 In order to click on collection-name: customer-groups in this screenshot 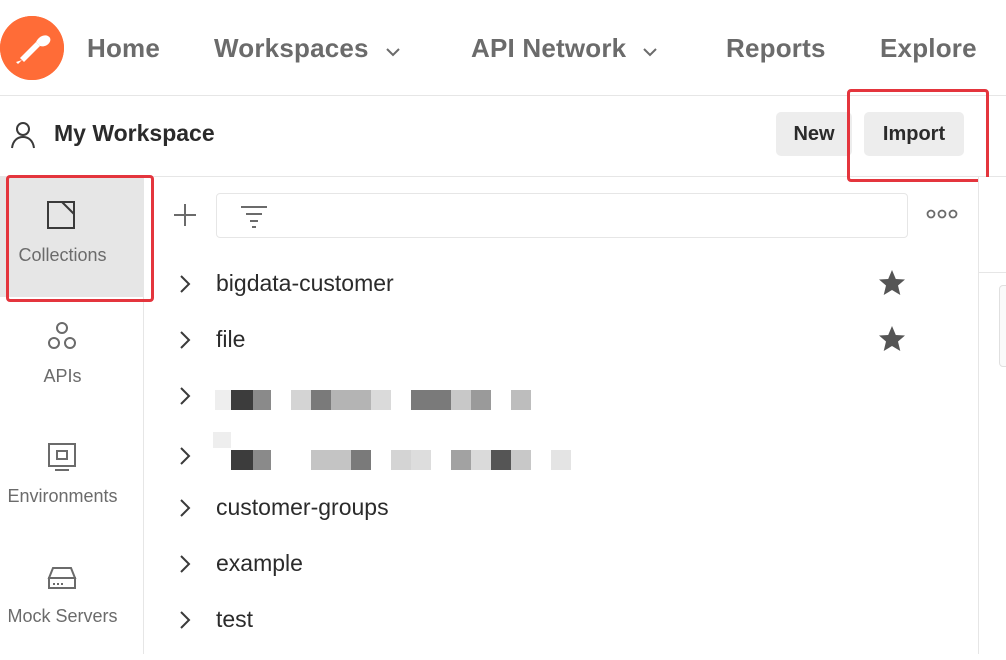, I will do `click(302, 507)`.